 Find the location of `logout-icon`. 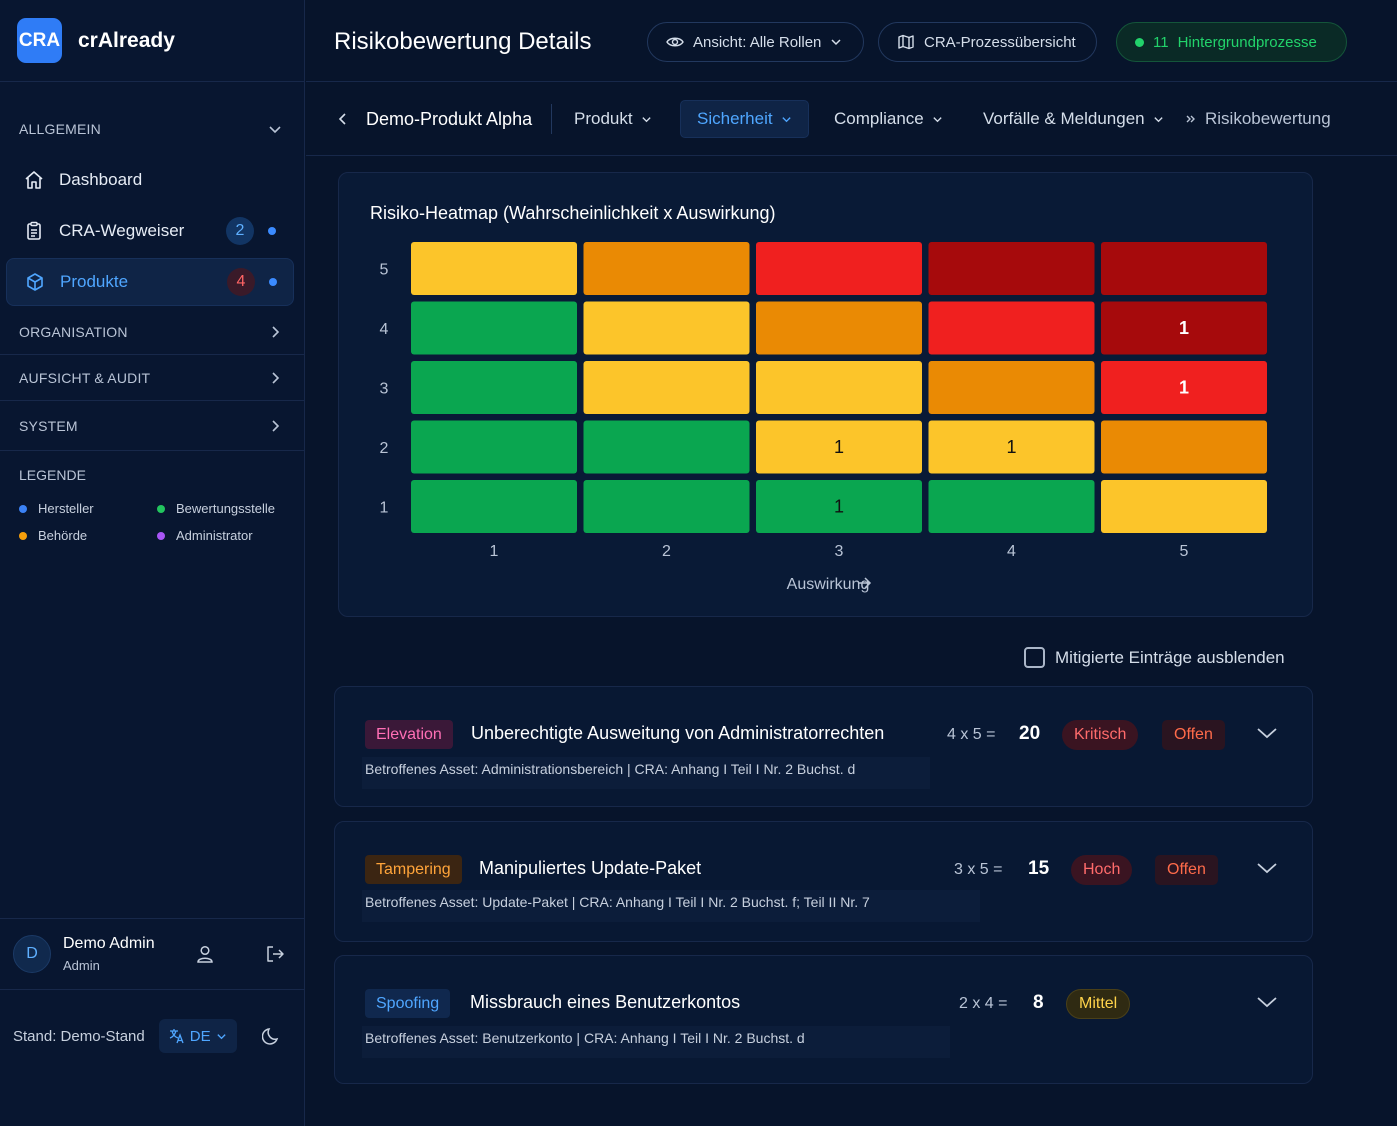

logout-icon is located at coordinates (275, 956).